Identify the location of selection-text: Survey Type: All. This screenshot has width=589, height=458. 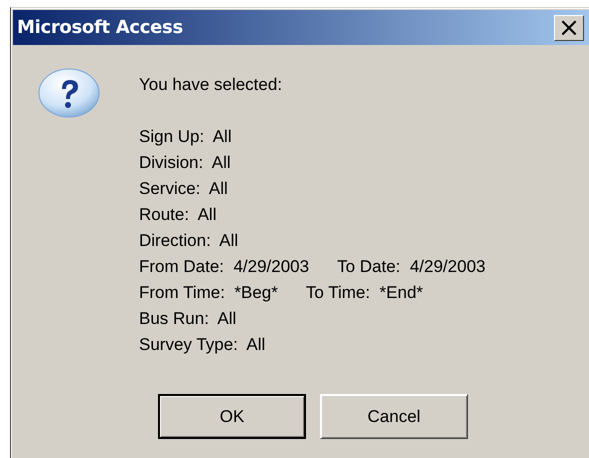
(202, 345).